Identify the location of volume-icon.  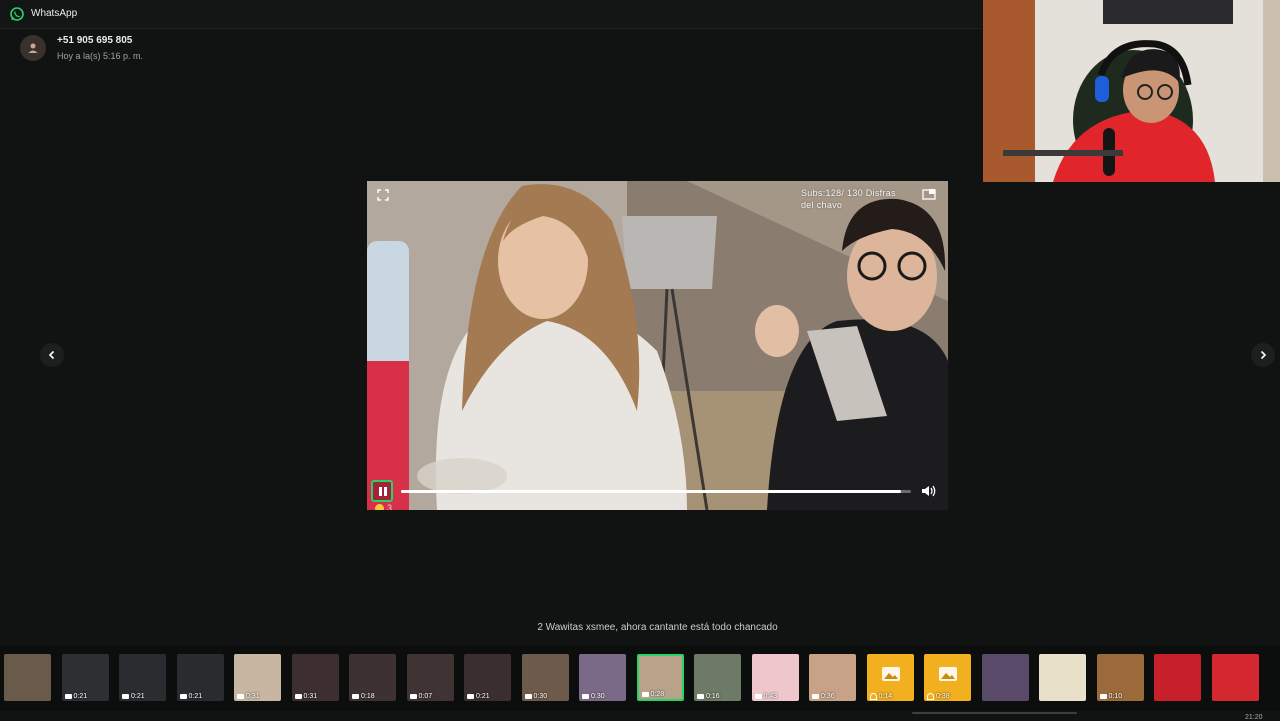
(929, 491).